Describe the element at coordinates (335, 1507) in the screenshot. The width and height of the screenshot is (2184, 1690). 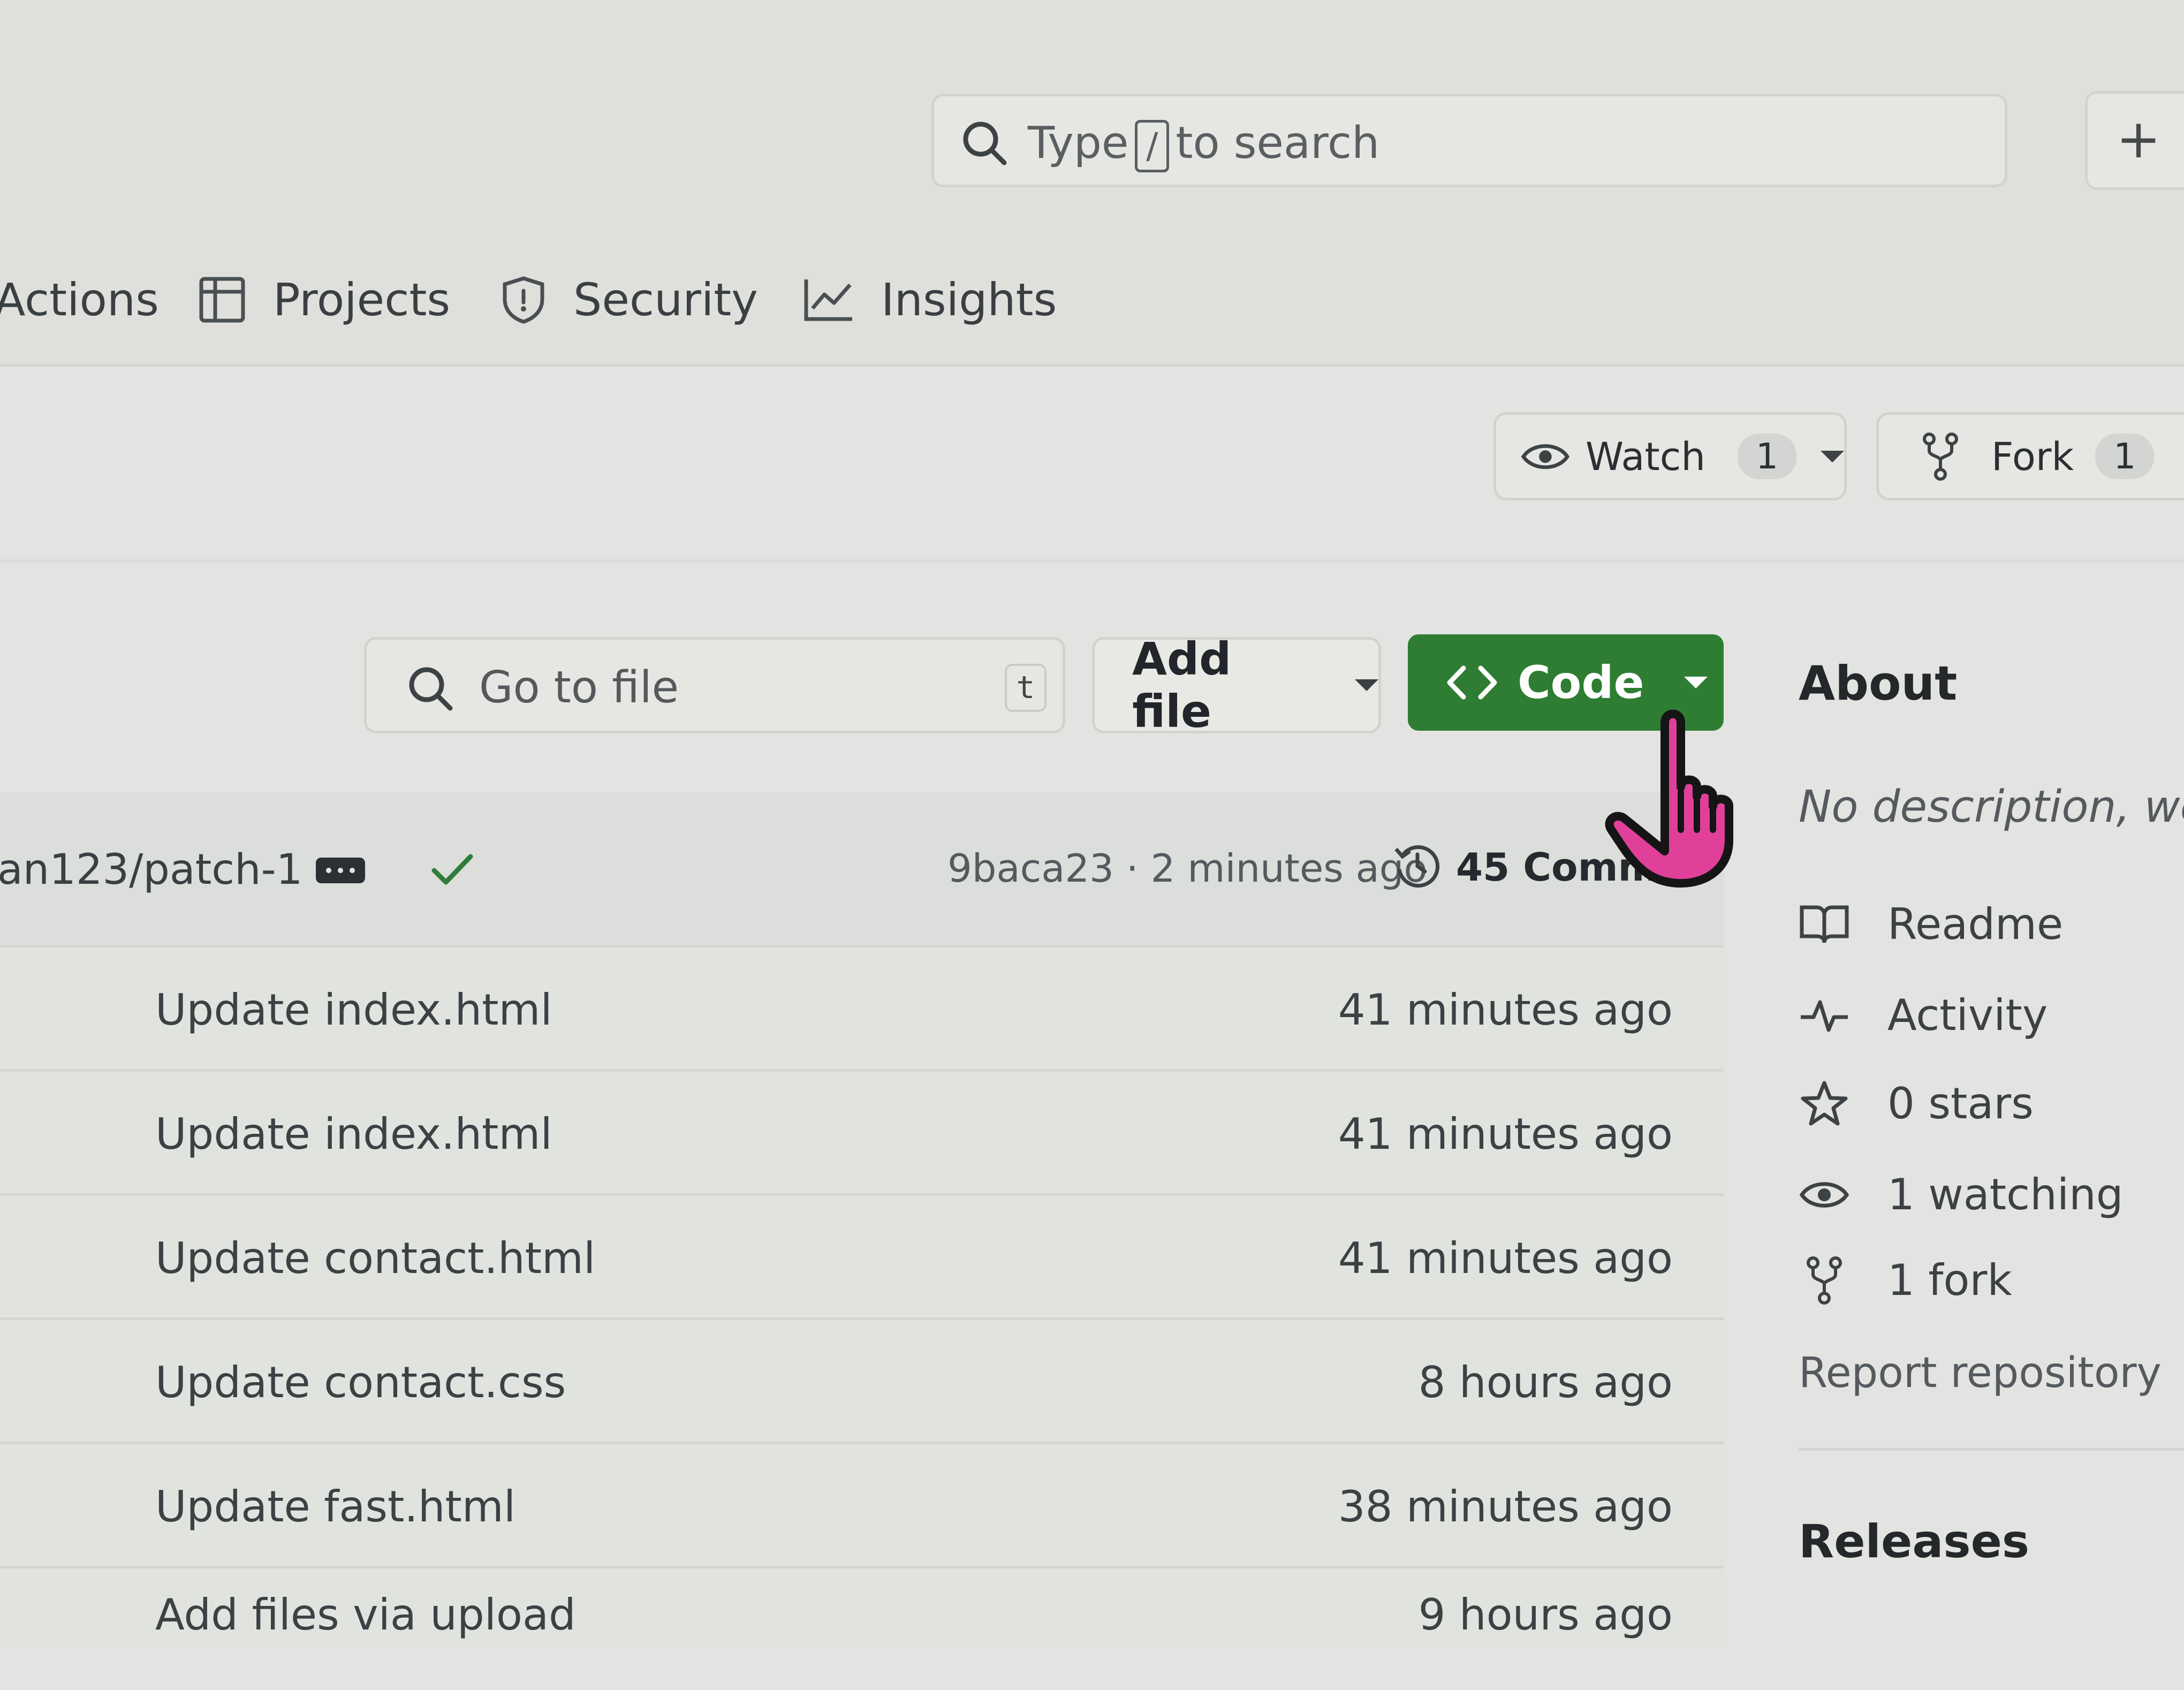
I see `commit-message: Update fast.html` at that location.